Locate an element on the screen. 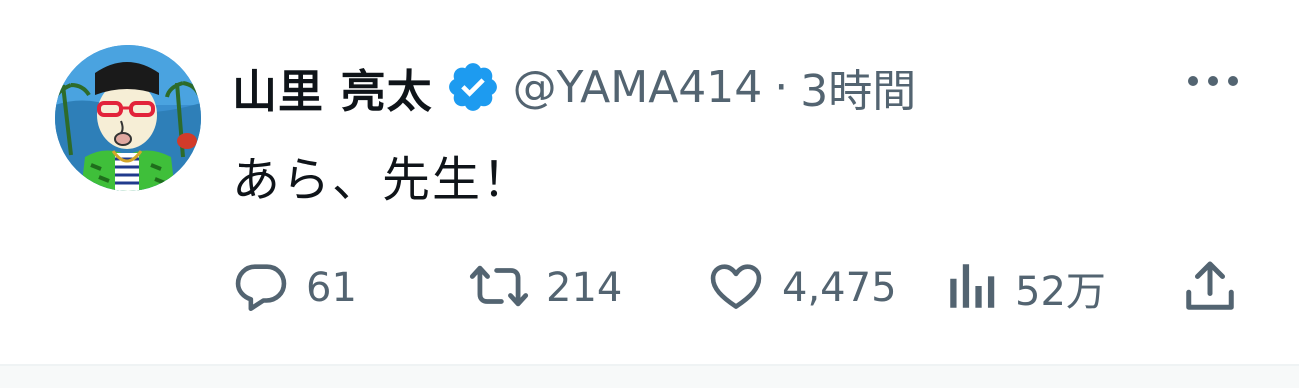 This screenshot has width=1299, height=388. share-upload-icon is located at coordinates (1210, 288).